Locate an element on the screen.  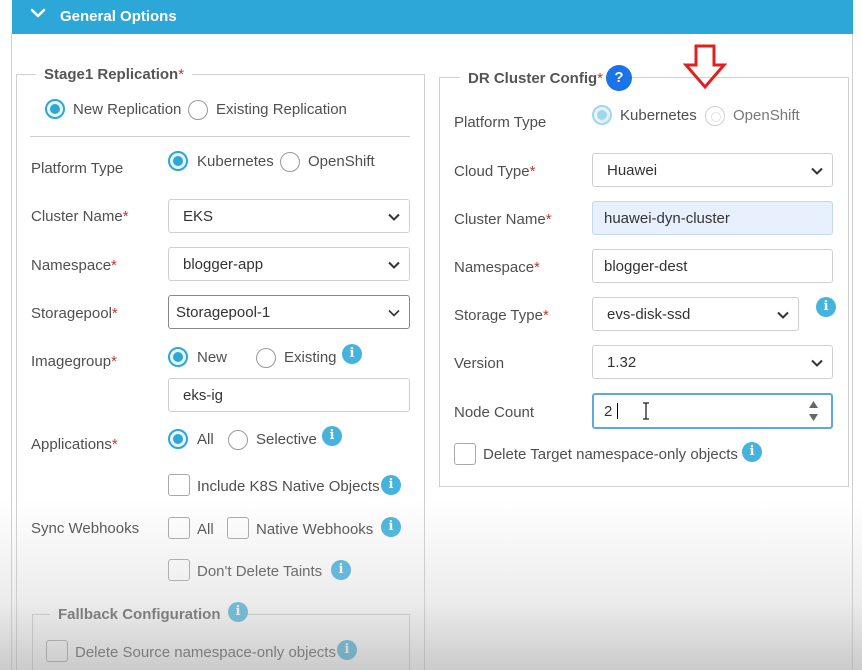
kubernetes-label: Kubernetes is located at coordinates (235, 161).